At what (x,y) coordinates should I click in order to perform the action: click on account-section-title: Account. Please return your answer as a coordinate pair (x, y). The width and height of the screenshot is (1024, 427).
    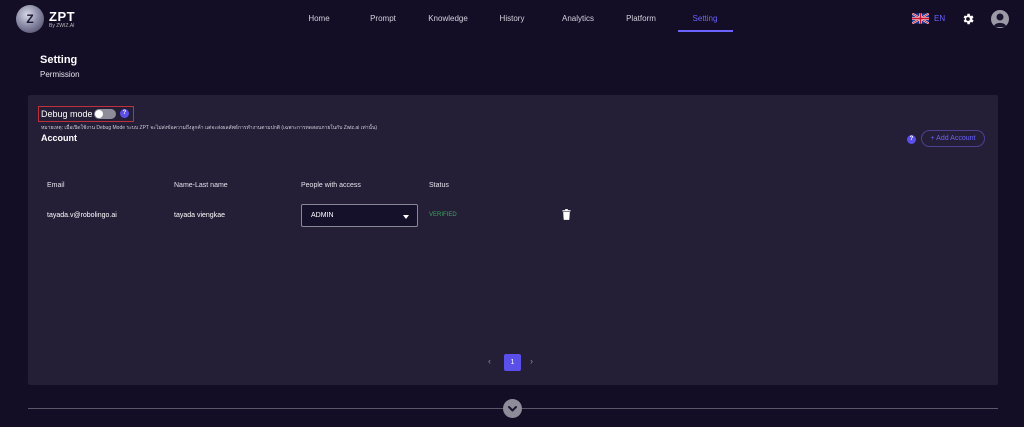
    Looking at the image, I should click on (59, 138).